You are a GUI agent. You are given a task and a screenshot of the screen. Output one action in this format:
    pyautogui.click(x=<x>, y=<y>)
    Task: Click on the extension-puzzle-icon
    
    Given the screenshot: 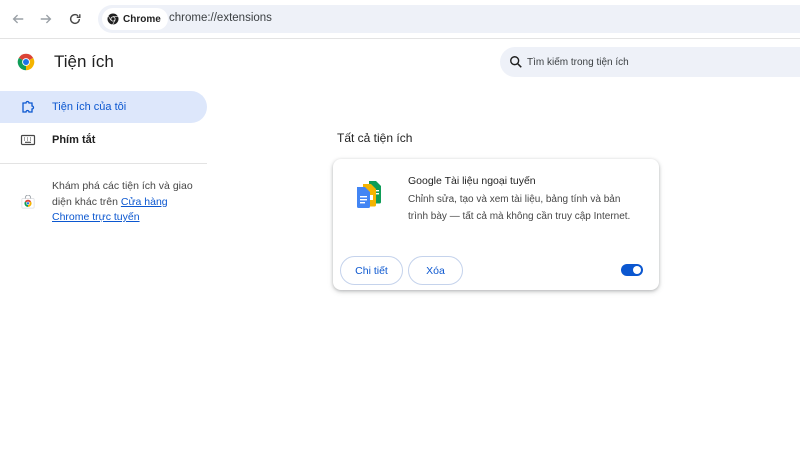 What is the action you would take?
    pyautogui.click(x=28, y=106)
    